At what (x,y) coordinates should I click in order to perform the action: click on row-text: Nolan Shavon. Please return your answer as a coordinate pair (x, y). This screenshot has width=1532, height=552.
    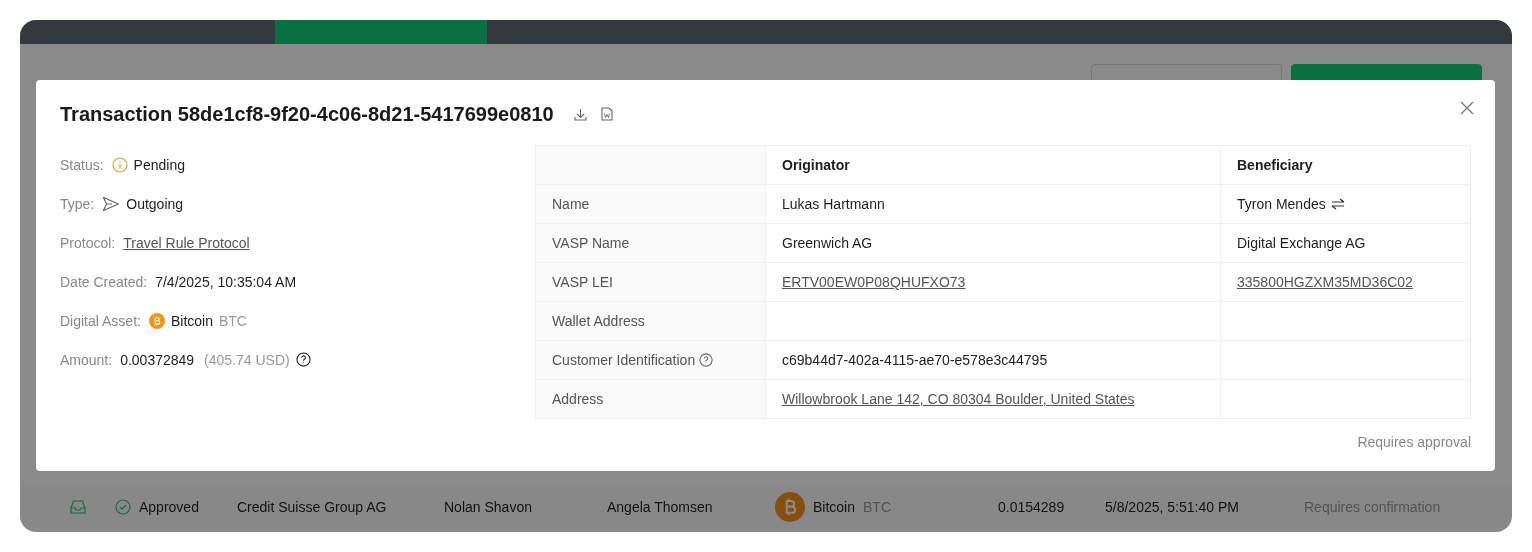
    Looking at the image, I should click on (488, 507).